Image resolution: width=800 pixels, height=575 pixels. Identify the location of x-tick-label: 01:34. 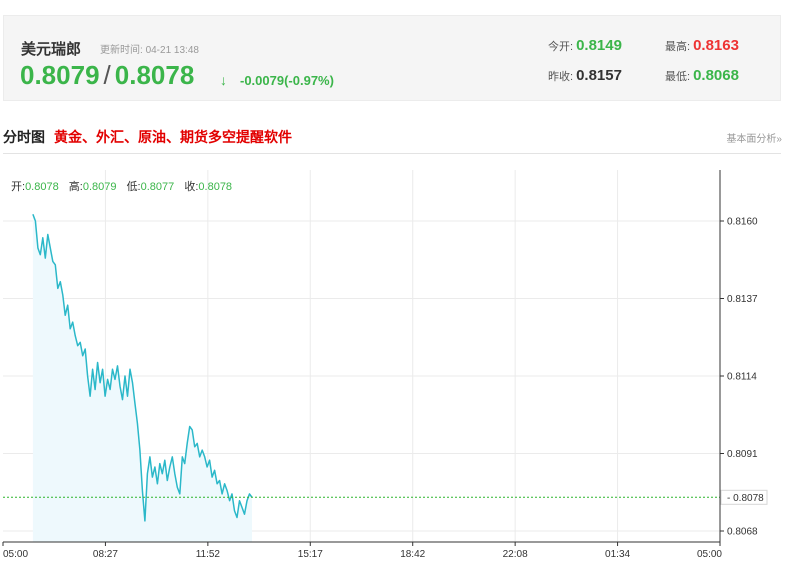
(617, 554).